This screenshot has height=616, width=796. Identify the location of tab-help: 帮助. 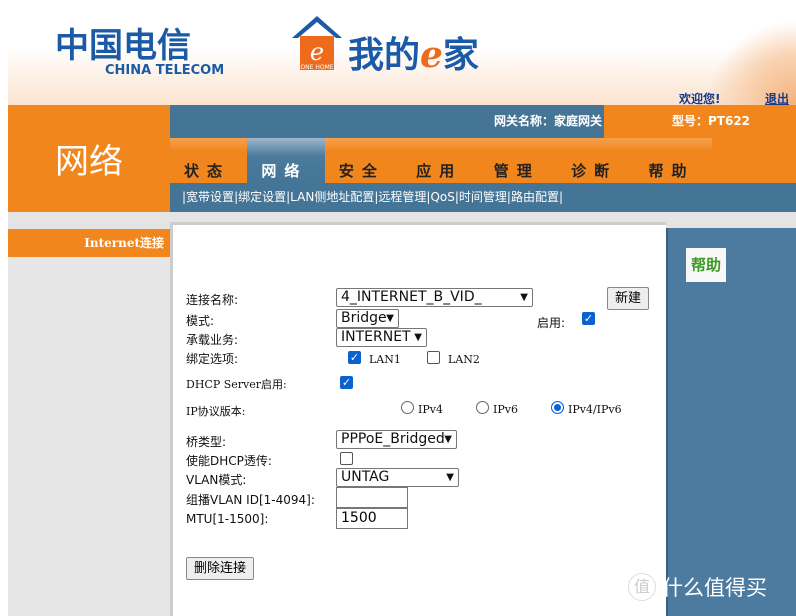
(673, 160).